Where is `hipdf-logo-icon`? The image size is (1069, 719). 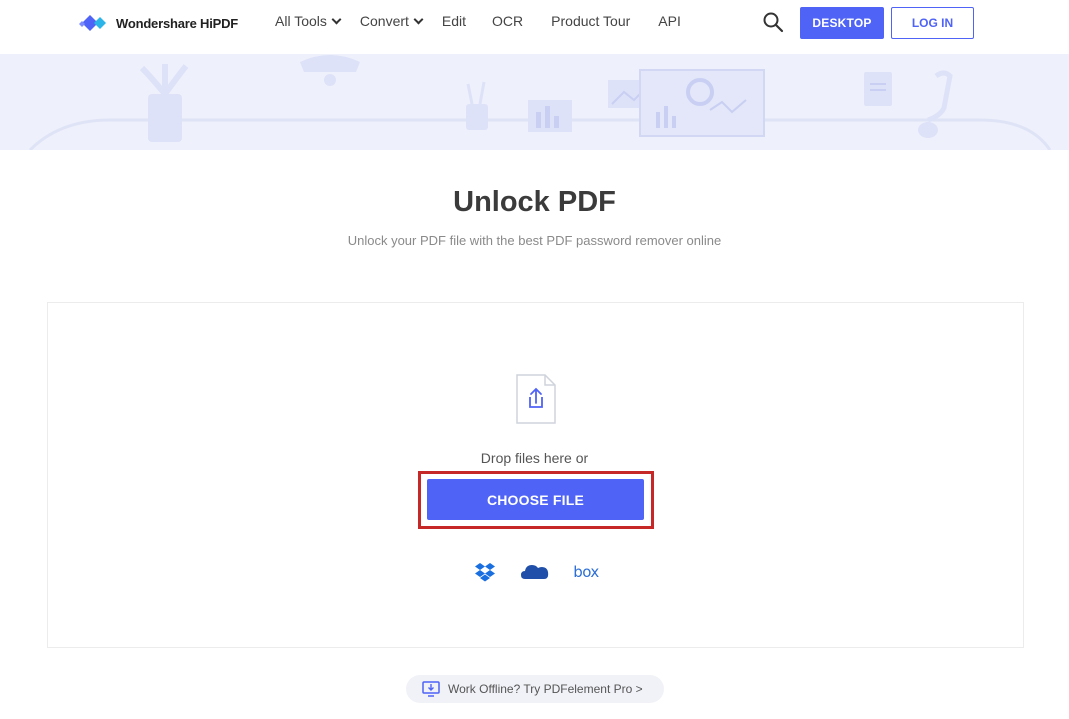
hipdf-logo-icon is located at coordinates (93, 23).